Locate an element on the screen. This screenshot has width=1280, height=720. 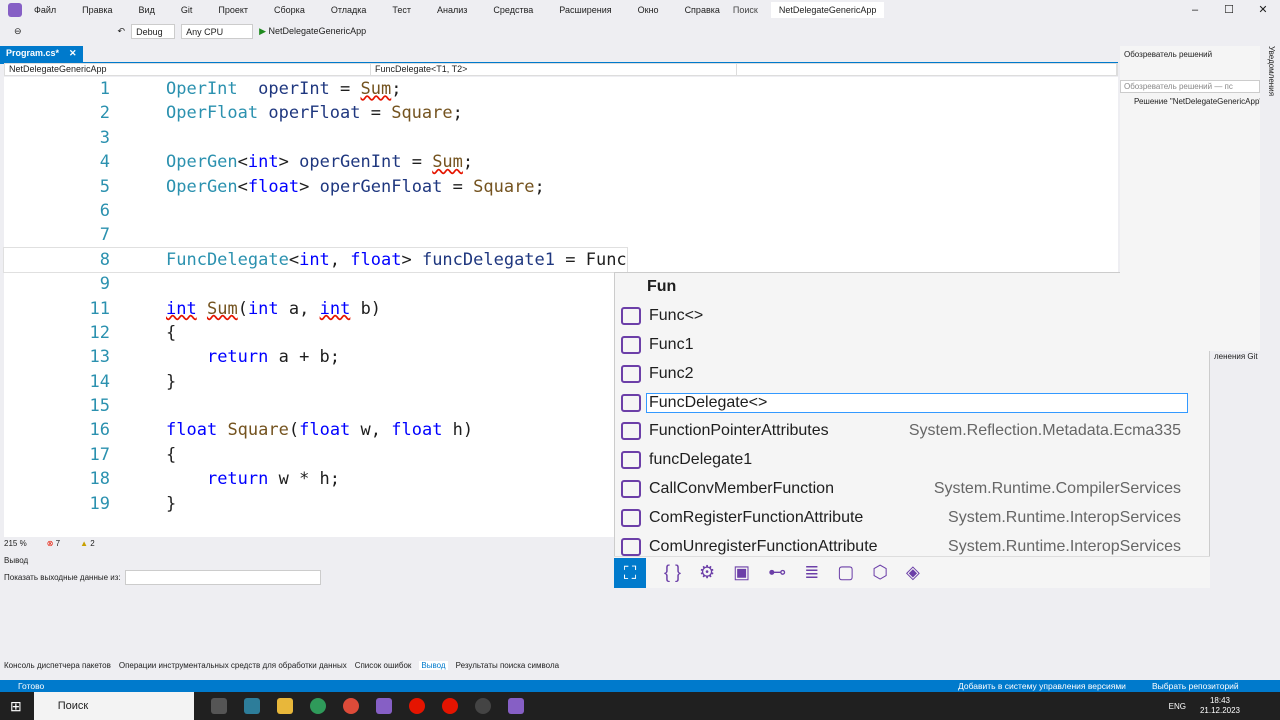
undo-icon: ↶ is located at coordinates (122, 31).